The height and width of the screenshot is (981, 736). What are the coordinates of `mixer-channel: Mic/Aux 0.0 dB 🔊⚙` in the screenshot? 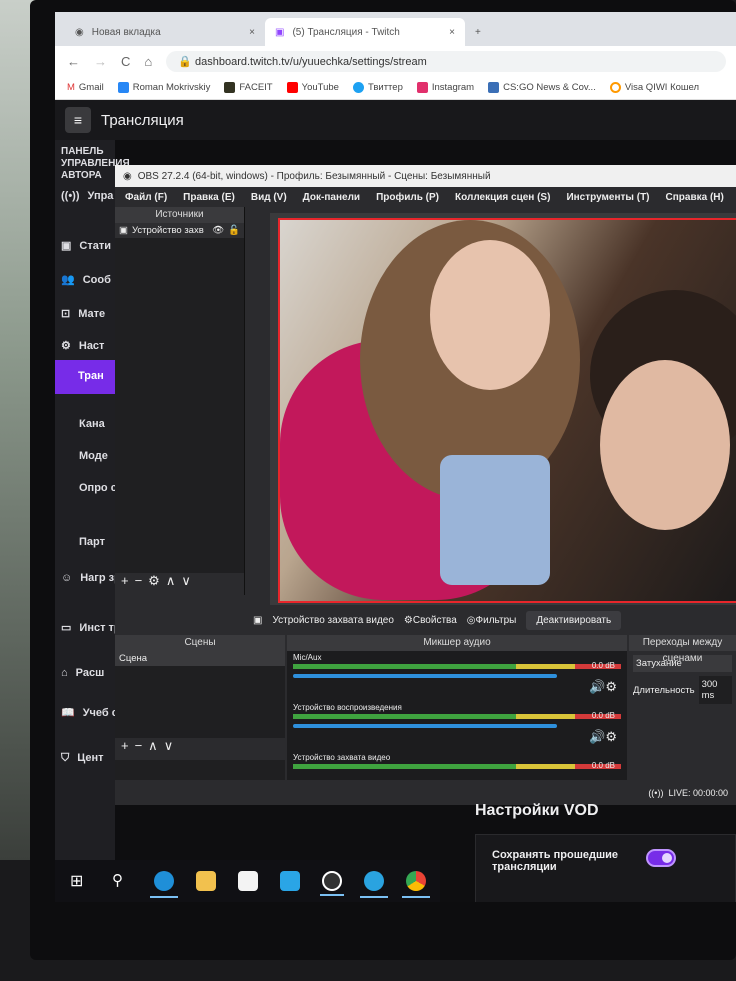 It's located at (457, 676).